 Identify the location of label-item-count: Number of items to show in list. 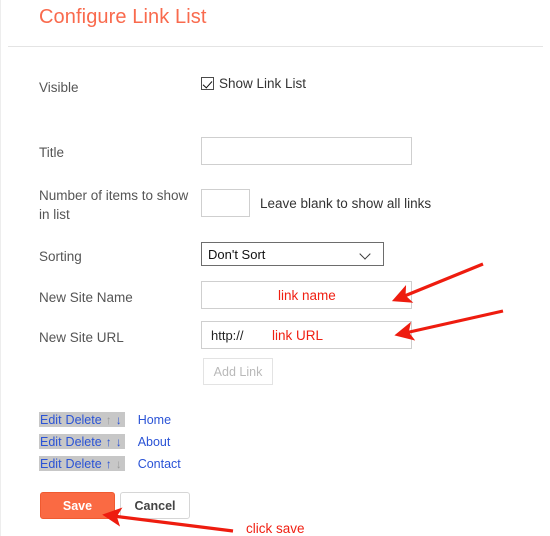
(114, 205).